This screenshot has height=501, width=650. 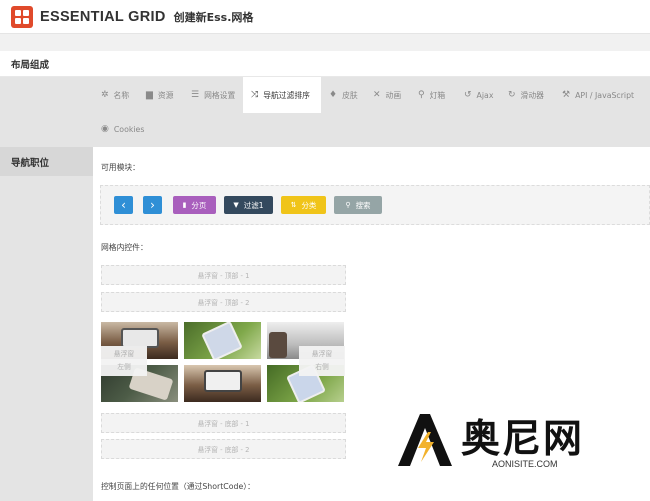 I want to click on magic-icon: ⚒, so click(x=566, y=95).